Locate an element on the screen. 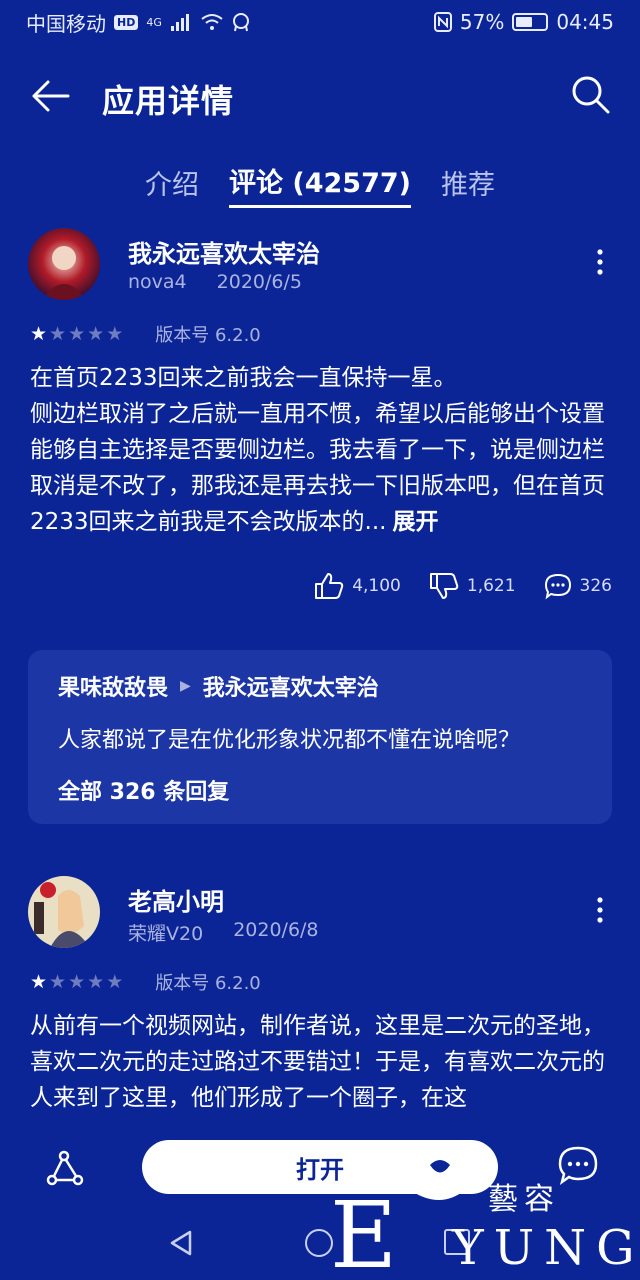 This screenshot has height=1280, width=640. network-label: 4G is located at coordinates (154, 22).